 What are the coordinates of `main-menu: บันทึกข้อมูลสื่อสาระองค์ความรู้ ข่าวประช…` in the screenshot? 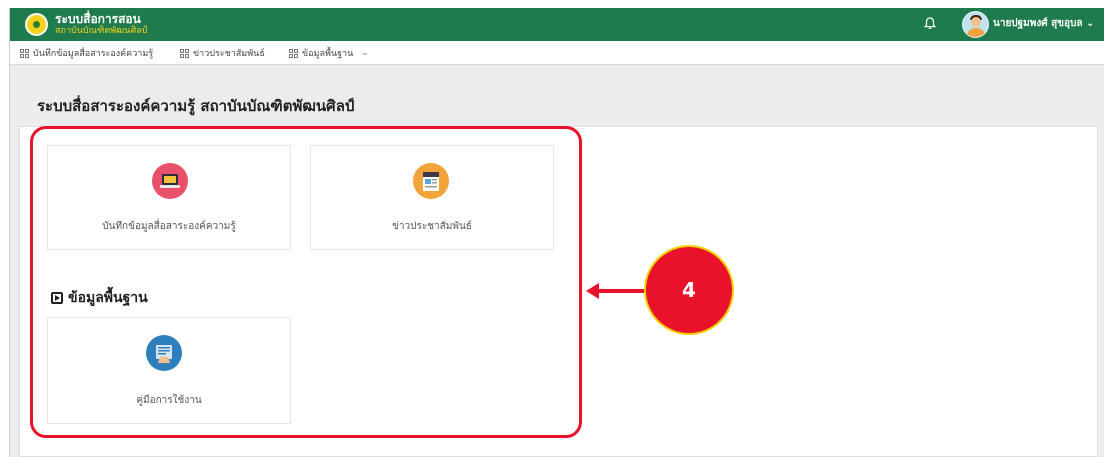 It's located at (557, 53).